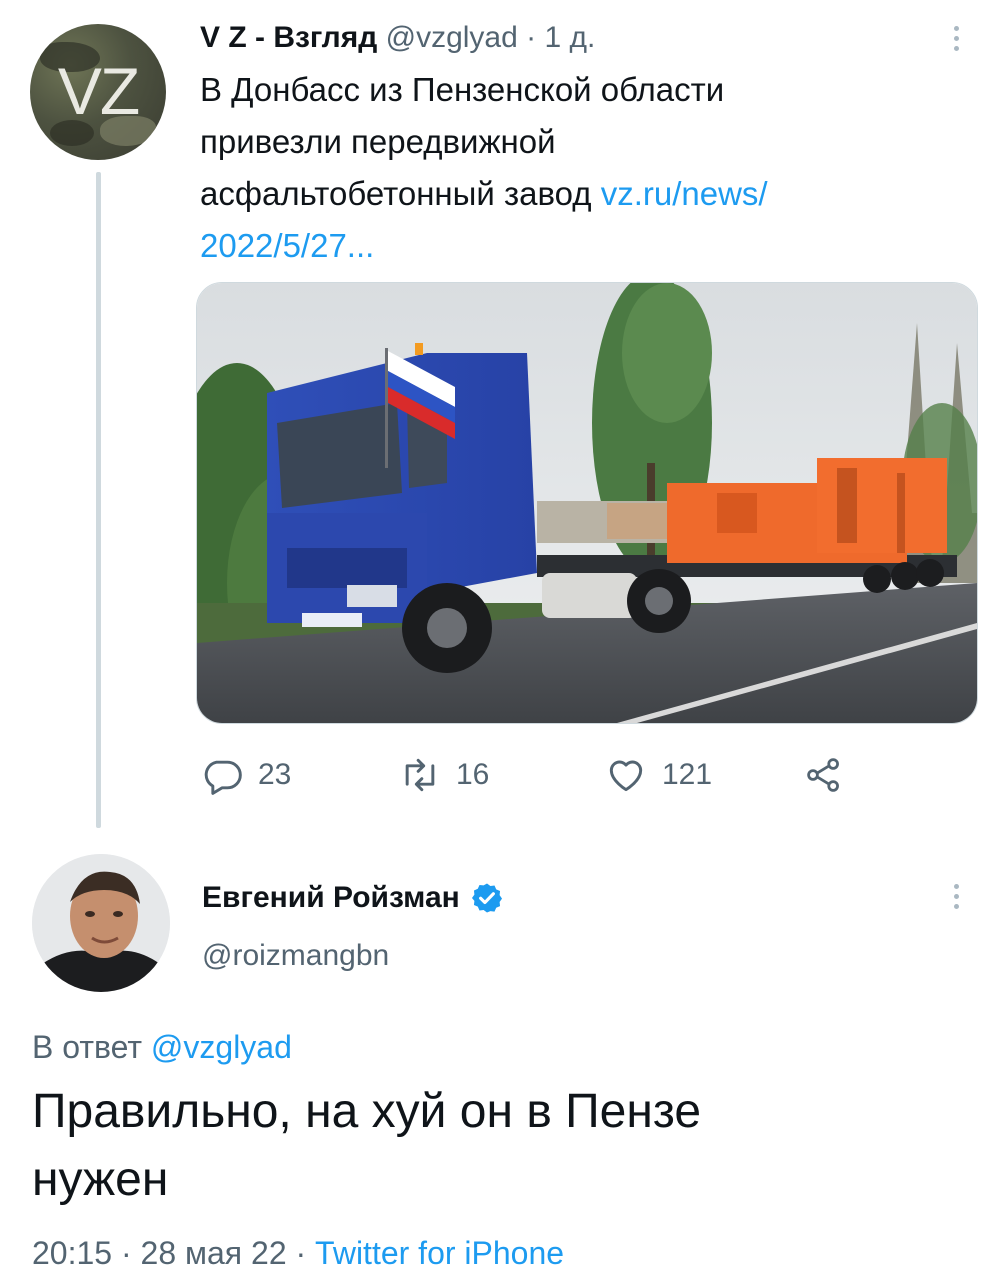 This screenshot has width=1008, height=1280. What do you see at coordinates (378, 141) in the screenshot?
I see `tweet-text-line: привезли передвижной` at bounding box center [378, 141].